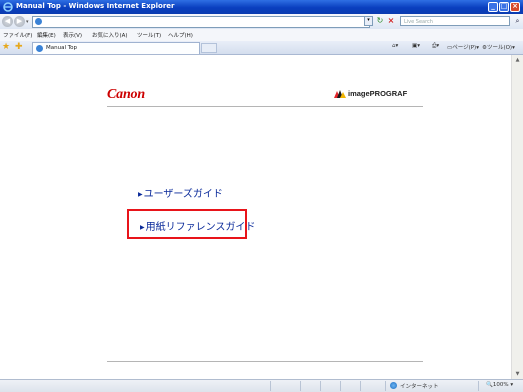 The image size is (523, 392). What do you see at coordinates (517, 60) in the screenshot?
I see `scroll-up-icon: ▲` at bounding box center [517, 60].